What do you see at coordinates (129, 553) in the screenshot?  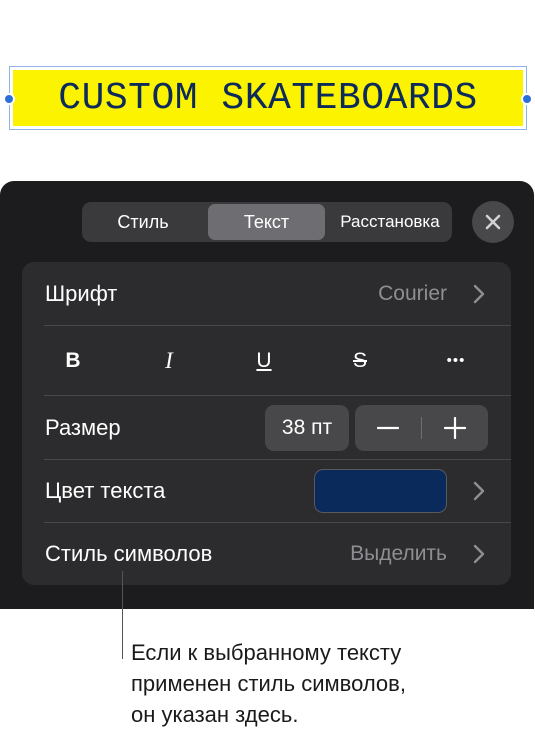 I see `character-style-label: Стиль символов` at bounding box center [129, 553].